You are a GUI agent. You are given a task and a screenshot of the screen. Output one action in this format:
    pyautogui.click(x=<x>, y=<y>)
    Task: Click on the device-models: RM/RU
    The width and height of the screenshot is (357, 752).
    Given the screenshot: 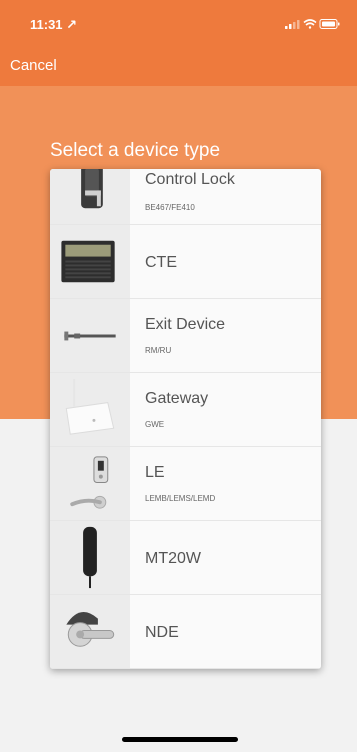 What is the action you would take?
    pyautogui.click(x=158, y=350)
    